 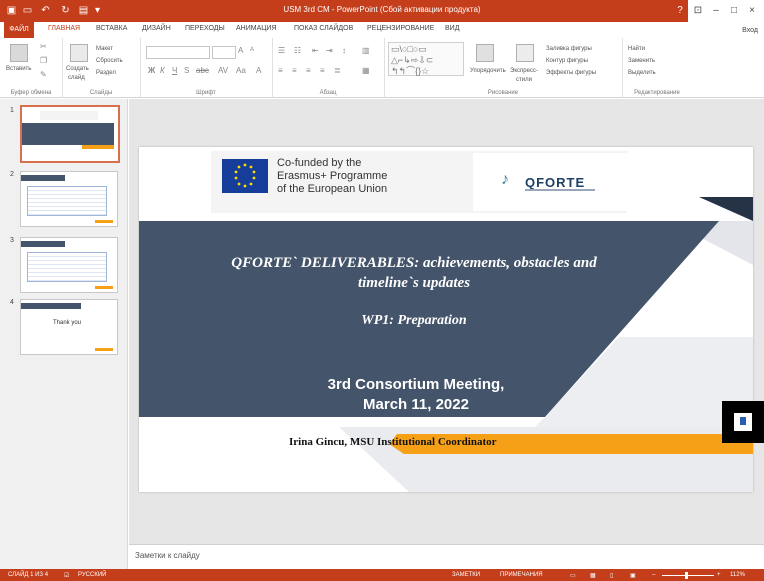 What do you see at coordinates (328, 68) in the screenshot?
I see `paragraph-group: ☰ ☷ ⇤ ⇥ ↕ ▥ ≡ ≡ ≡ ≡ ≣ ▦ Абзац` at bounding box center [328, 68].